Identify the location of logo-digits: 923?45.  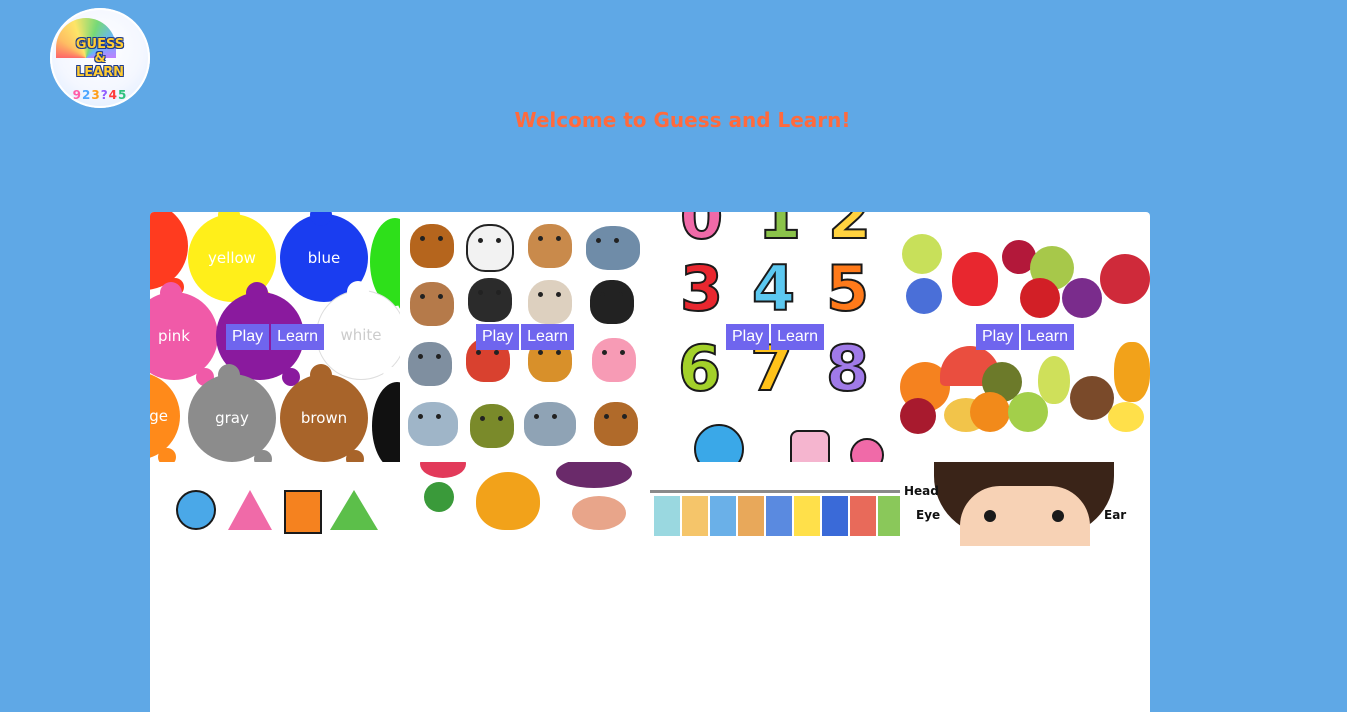
(100, 95).